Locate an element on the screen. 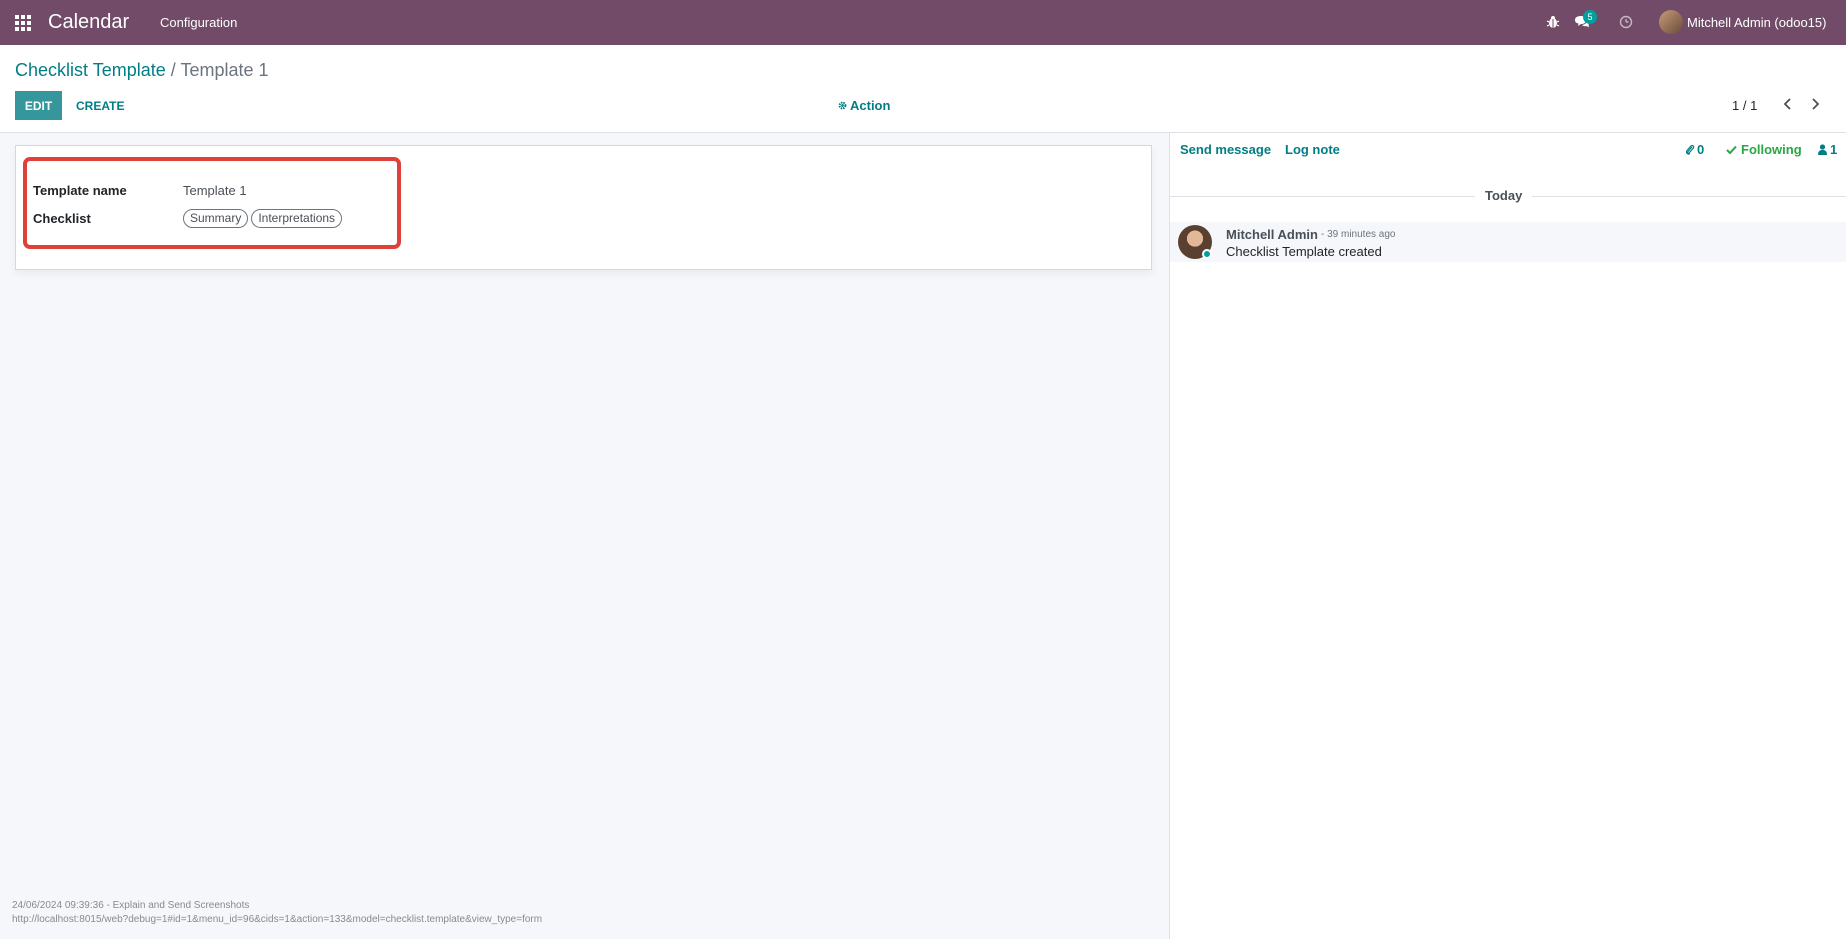 The image size is (1846, 939). pager-value: 1 / 1 is located at coordinates (1744, 105).